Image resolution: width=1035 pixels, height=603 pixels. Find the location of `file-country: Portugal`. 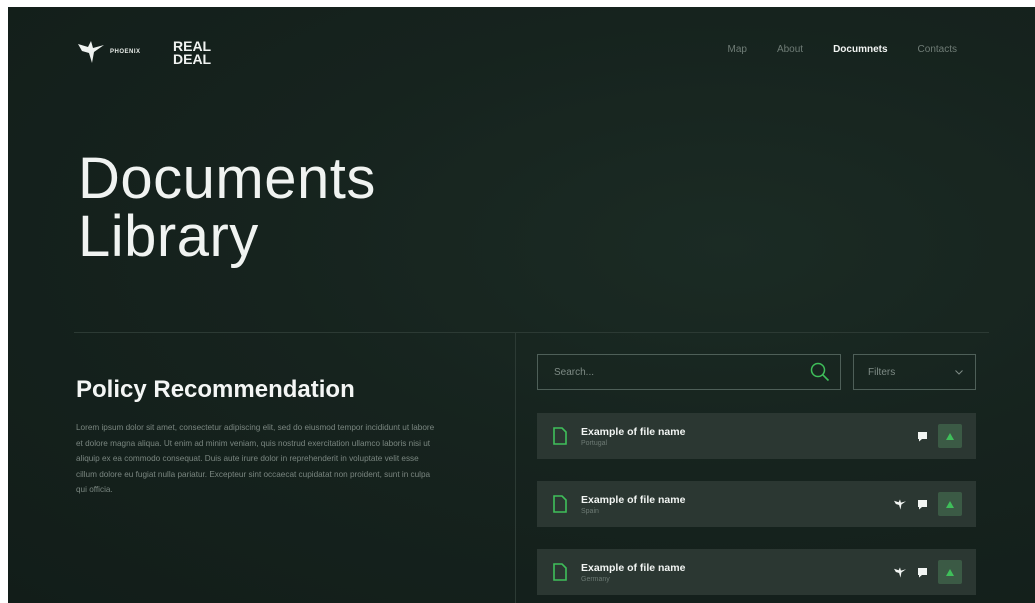

file-country: Portugal is located at coordinates (594, 443).